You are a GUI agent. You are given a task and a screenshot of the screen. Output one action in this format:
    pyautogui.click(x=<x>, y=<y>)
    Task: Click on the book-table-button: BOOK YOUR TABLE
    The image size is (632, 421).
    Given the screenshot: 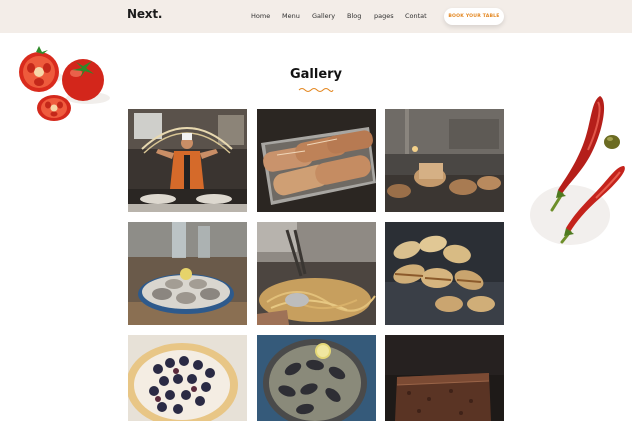 What is the action you would take?
    pyautogui.click(x=474, y=16)
    